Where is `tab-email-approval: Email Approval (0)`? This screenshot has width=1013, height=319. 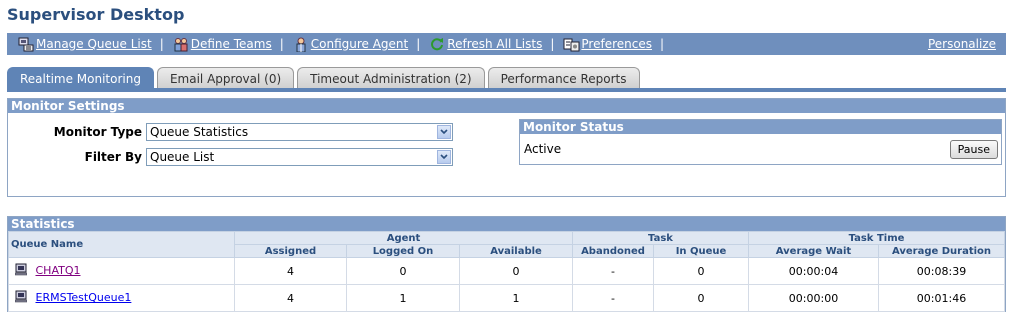
tab-email-approval: Email Approval (0) is located at coordinates (225, 78).